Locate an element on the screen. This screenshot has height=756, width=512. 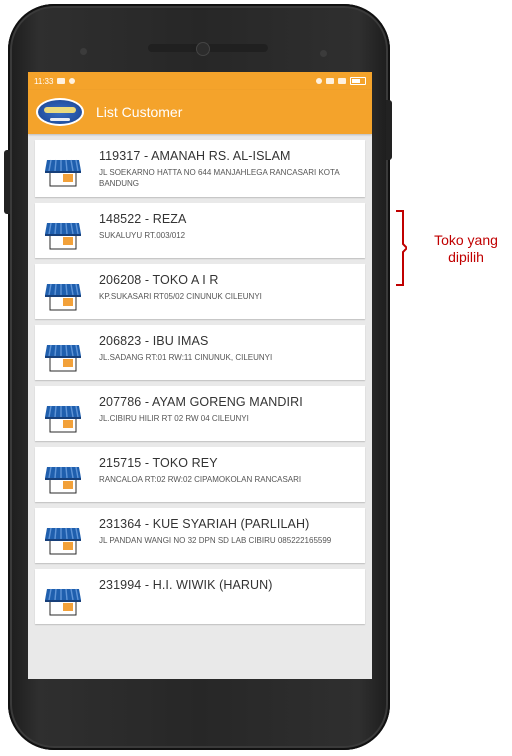
customer-name: 215715 - TOKO REY is located at coordinates (158, 463).